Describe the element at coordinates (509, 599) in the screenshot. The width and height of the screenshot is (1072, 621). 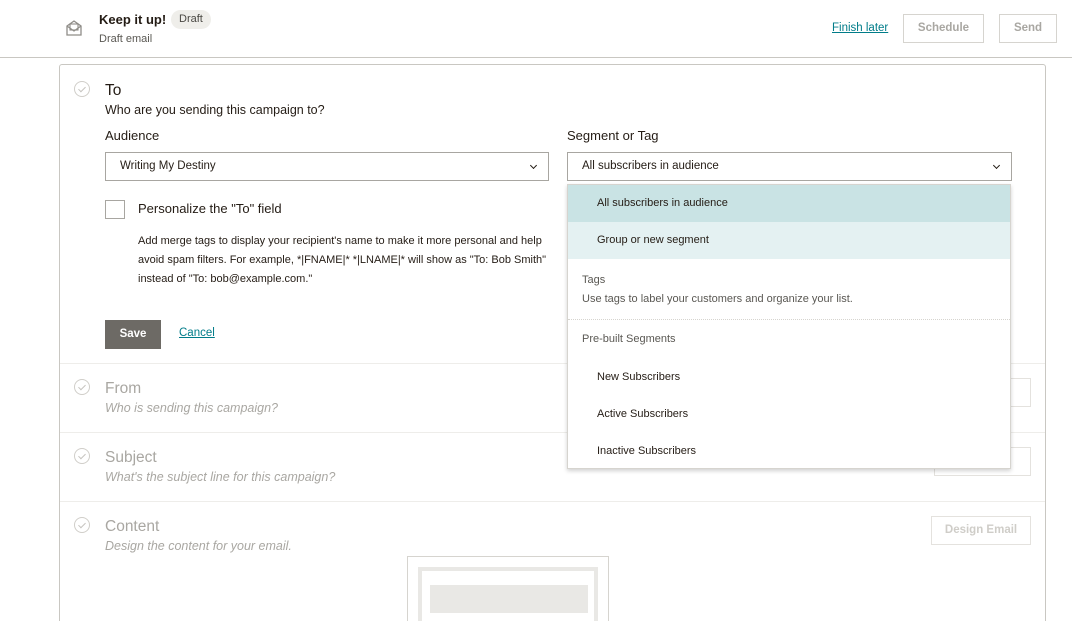
I see `preview-header-block` at that location.